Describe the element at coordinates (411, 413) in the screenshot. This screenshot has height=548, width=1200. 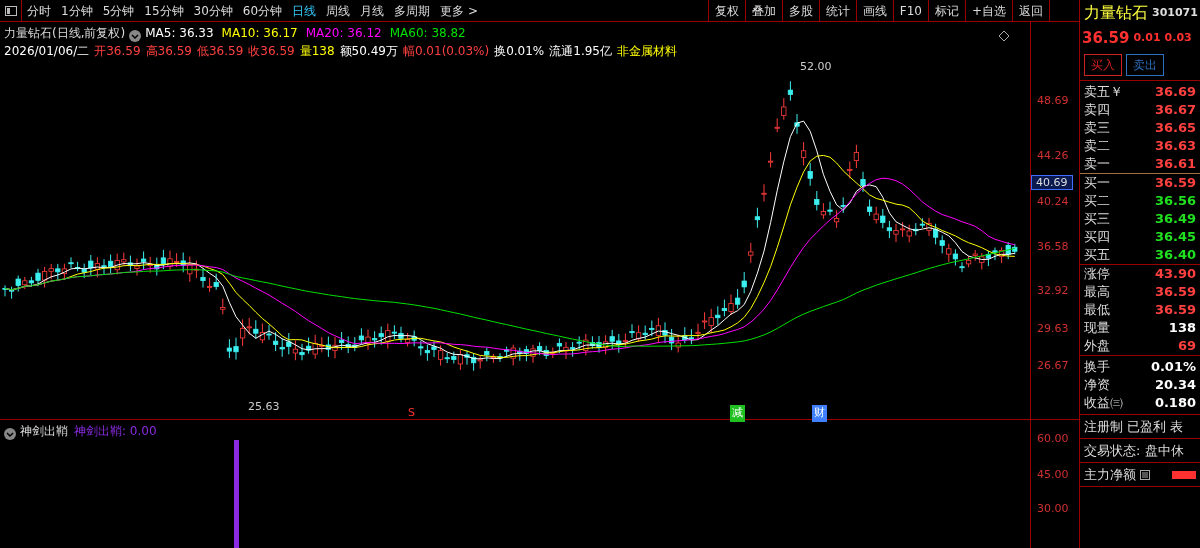
I see `event-marker: S` at that location.